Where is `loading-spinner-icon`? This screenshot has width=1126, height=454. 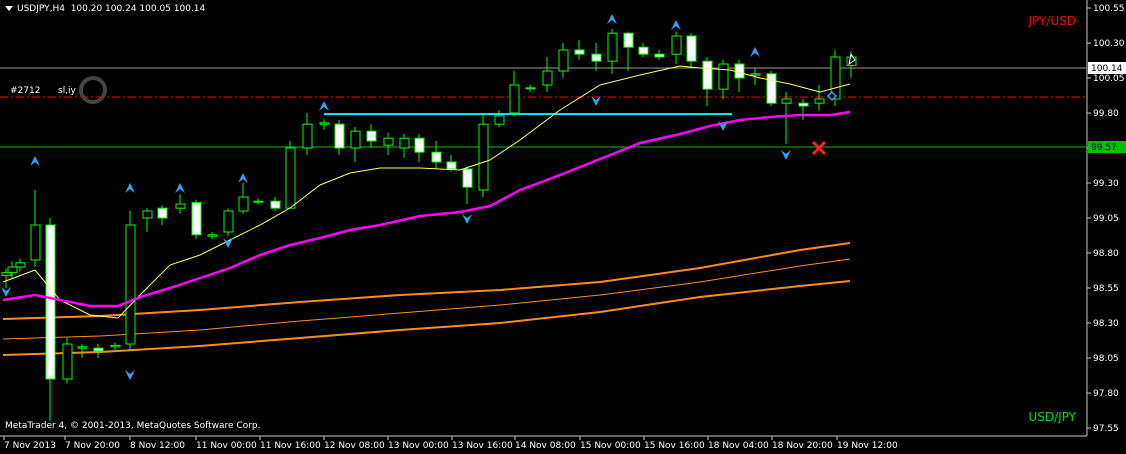
loading-spinner-icon is located at coordinates (93, 90).